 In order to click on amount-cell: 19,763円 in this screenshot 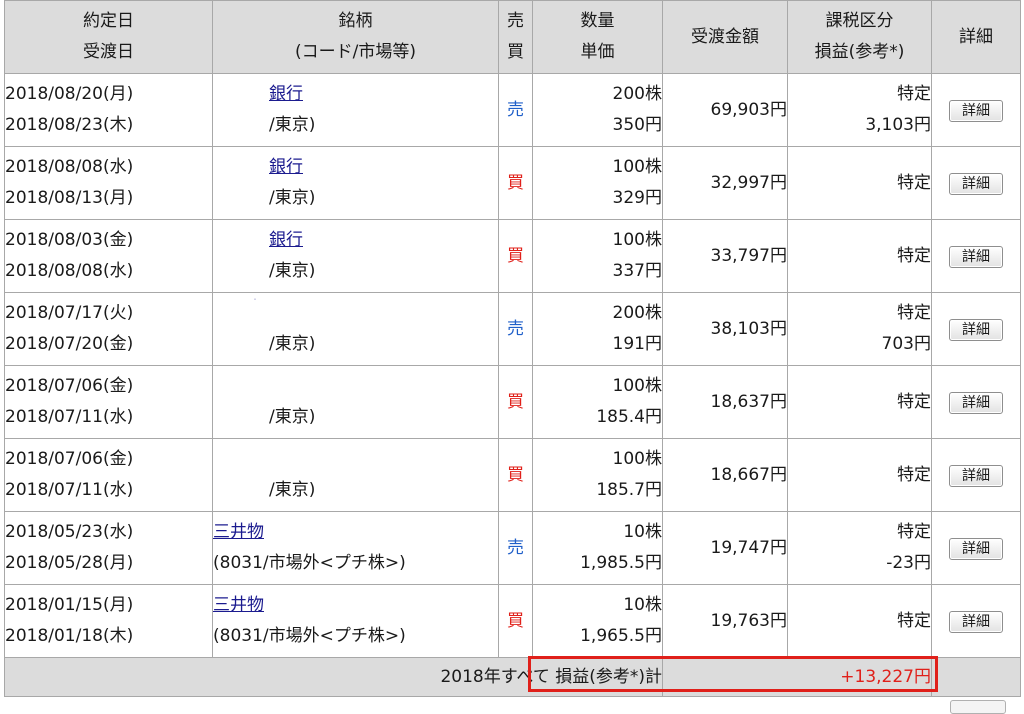, I will do `click(725, 621)`.